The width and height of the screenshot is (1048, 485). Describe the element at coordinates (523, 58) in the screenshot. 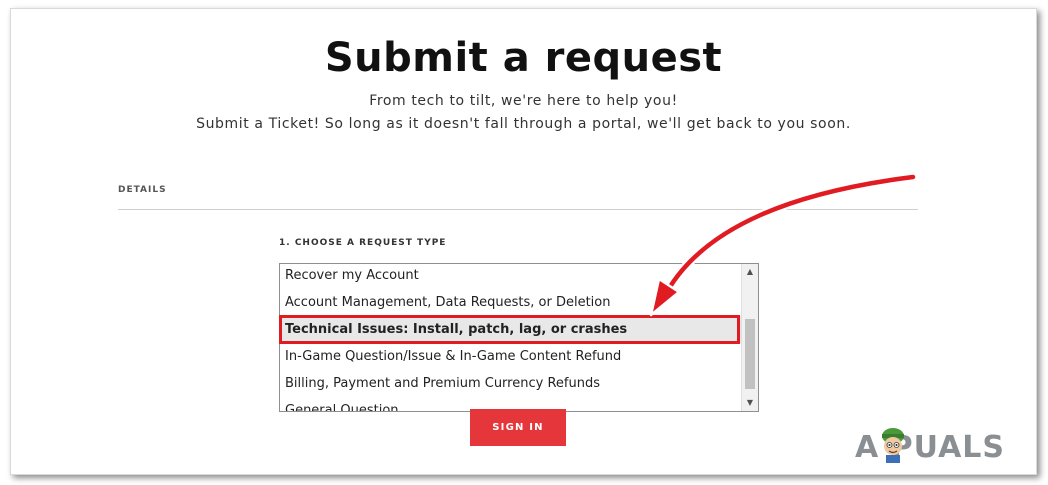

I see `page-title: Submit a request` at that location.